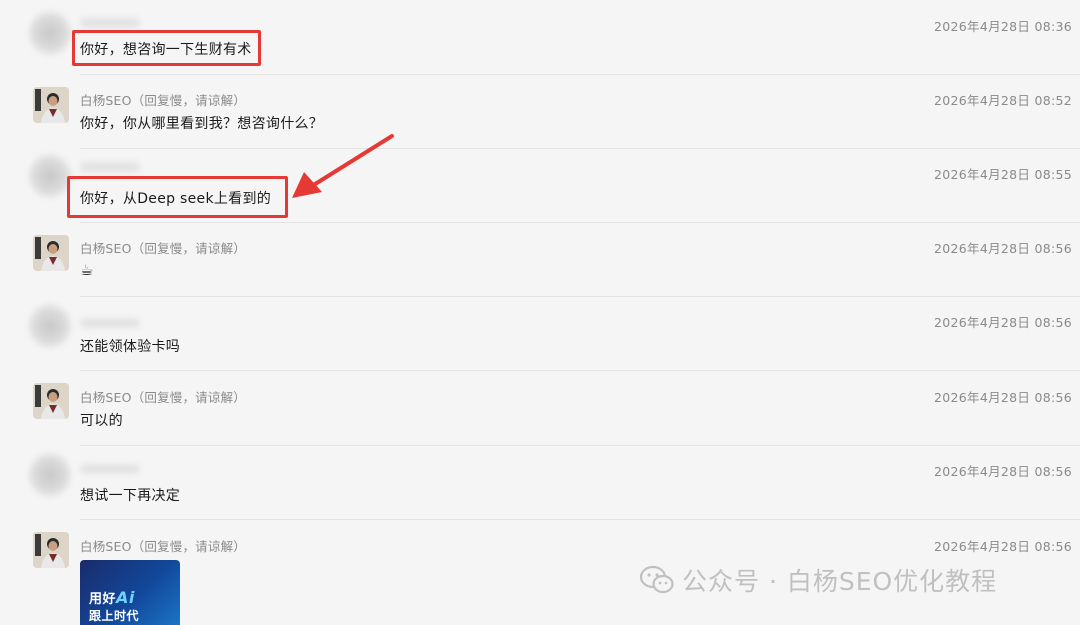 The image size is (1080, 625). I want to click on message-time: 2026年4月28日 08:52, so click(1003, 100).